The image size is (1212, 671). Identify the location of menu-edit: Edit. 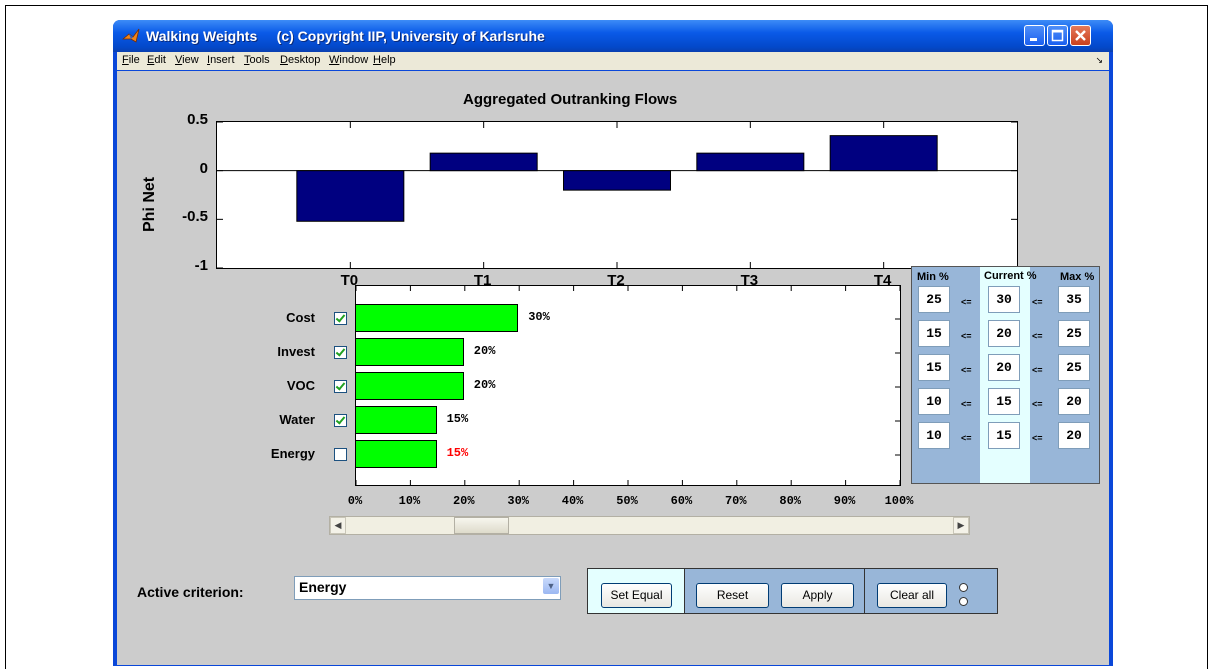
(156, 60).